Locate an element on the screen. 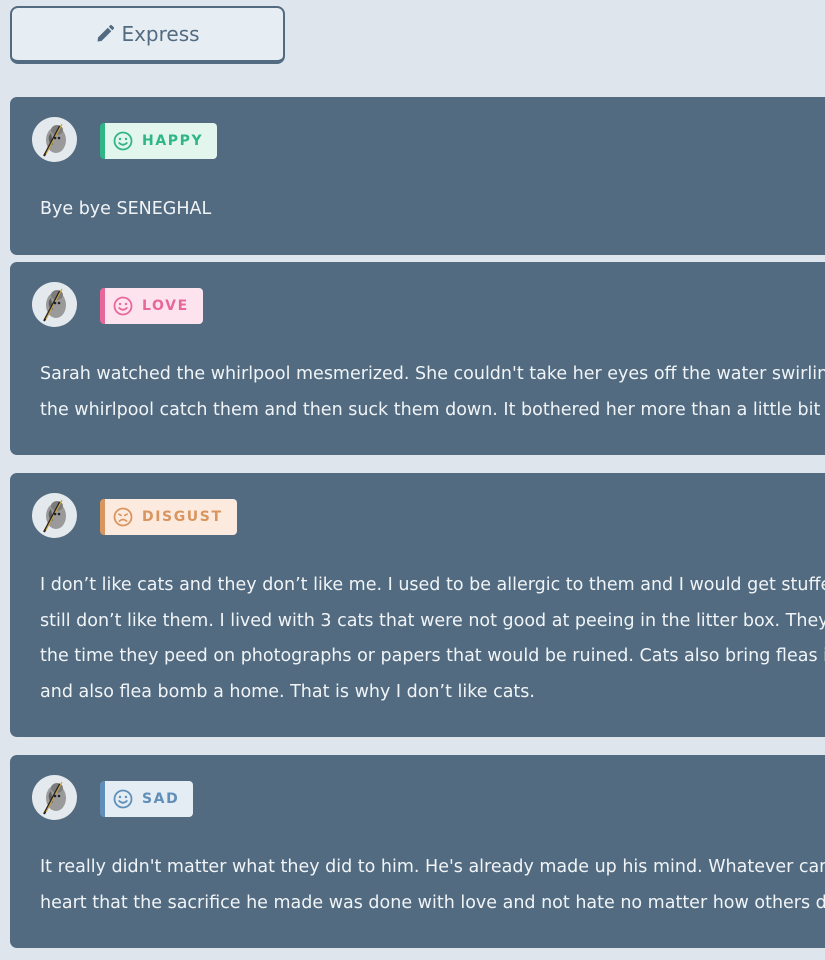 This screenshot has height=960, width=825. emotion-badge: SAD is located at coordinates (147, 799).